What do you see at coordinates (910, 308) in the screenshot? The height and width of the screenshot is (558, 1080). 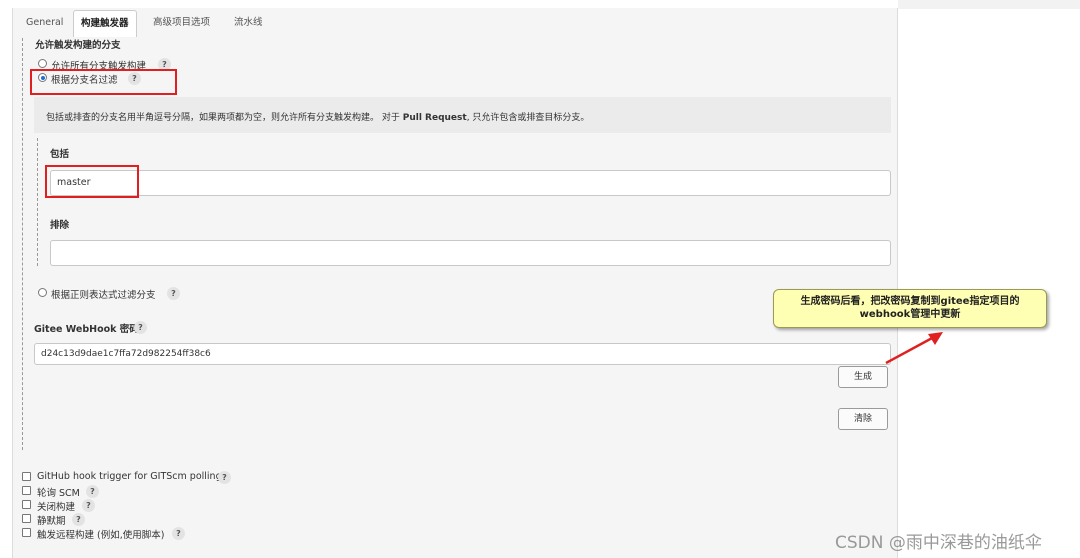 I see `annotation-callout: 生成密码后看，把改密码复制到gitee指定项目的 webhook管理中更新` at bounding box center [910, 308].